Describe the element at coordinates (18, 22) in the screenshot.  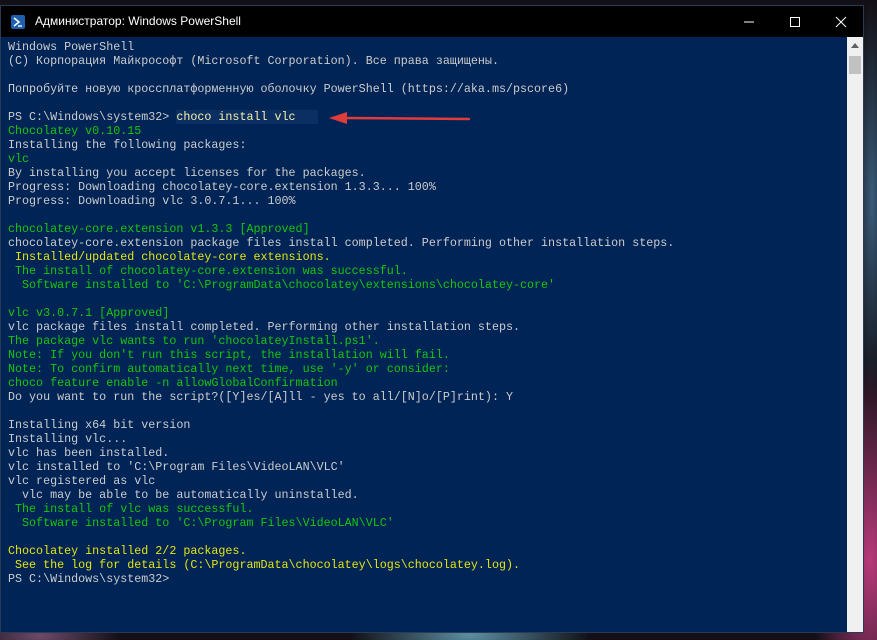
I see `powershell-icon` at that location.